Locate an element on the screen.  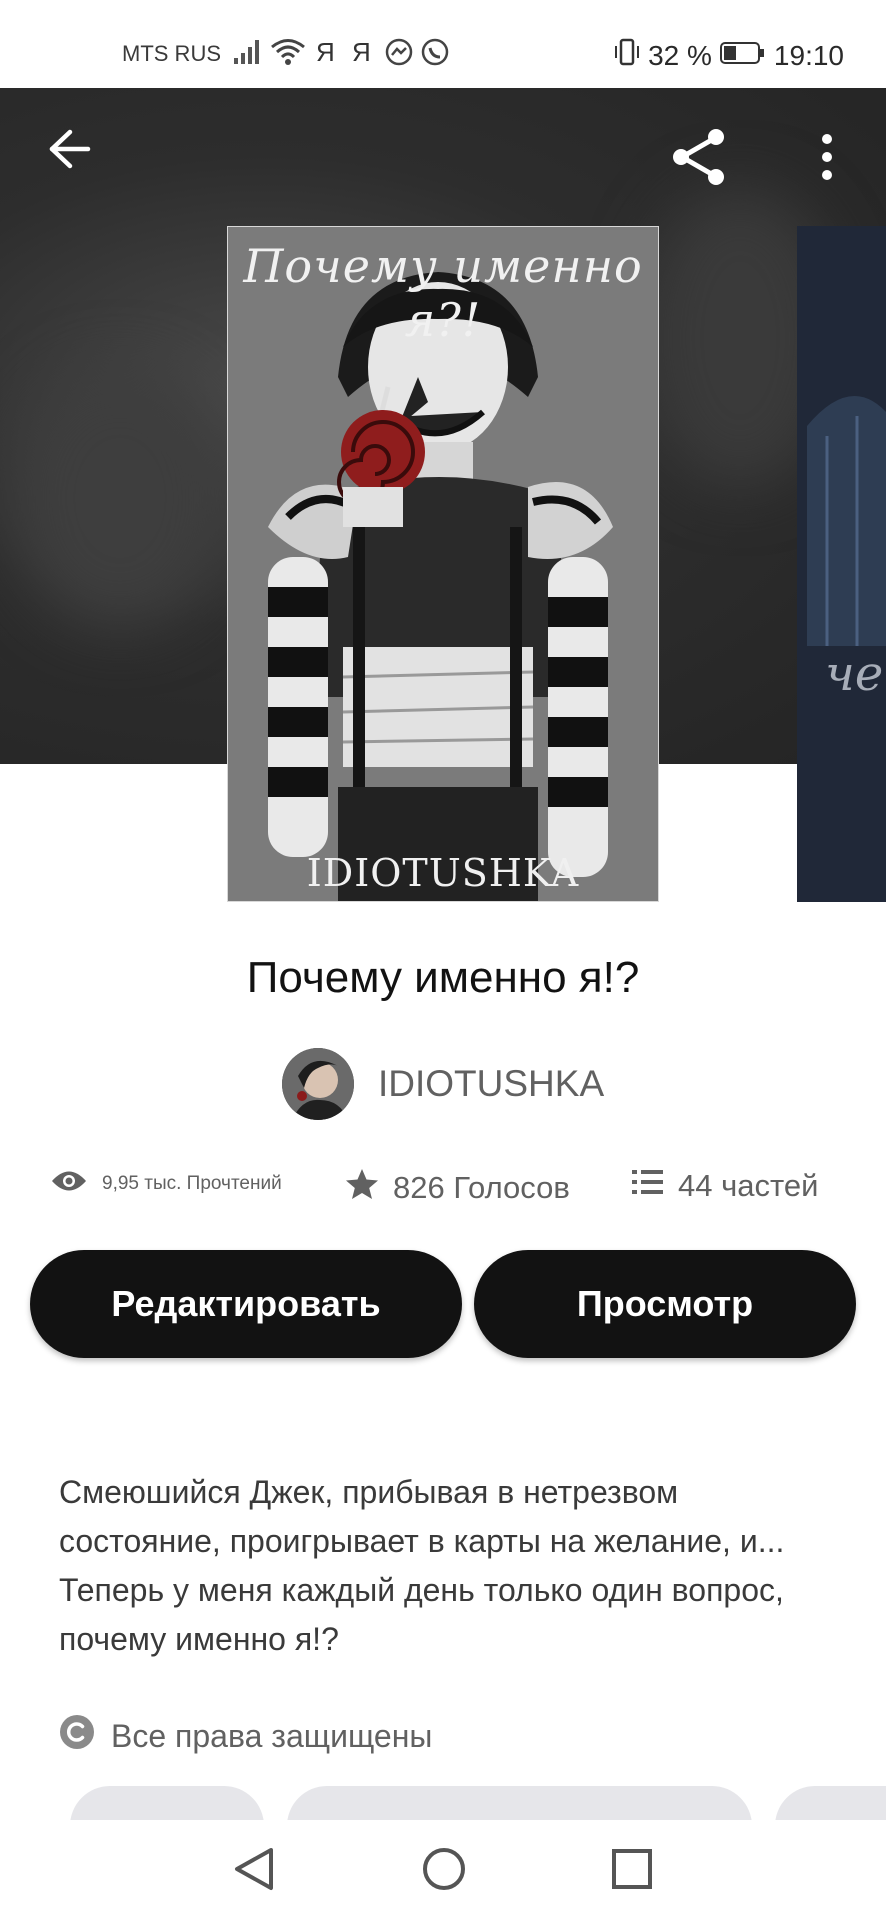
messenger-icon is located at coordinates (399, 55).